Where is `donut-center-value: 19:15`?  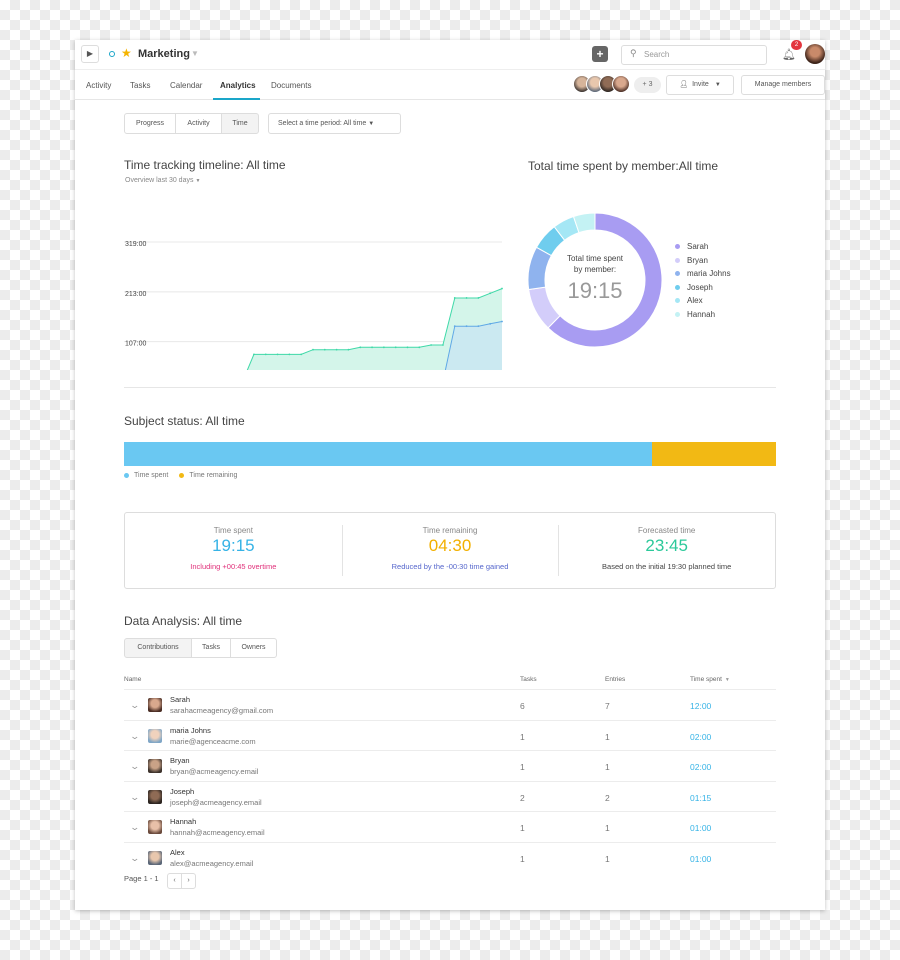
donut-center-value: 19:15 is located at coordinates (595, 290).